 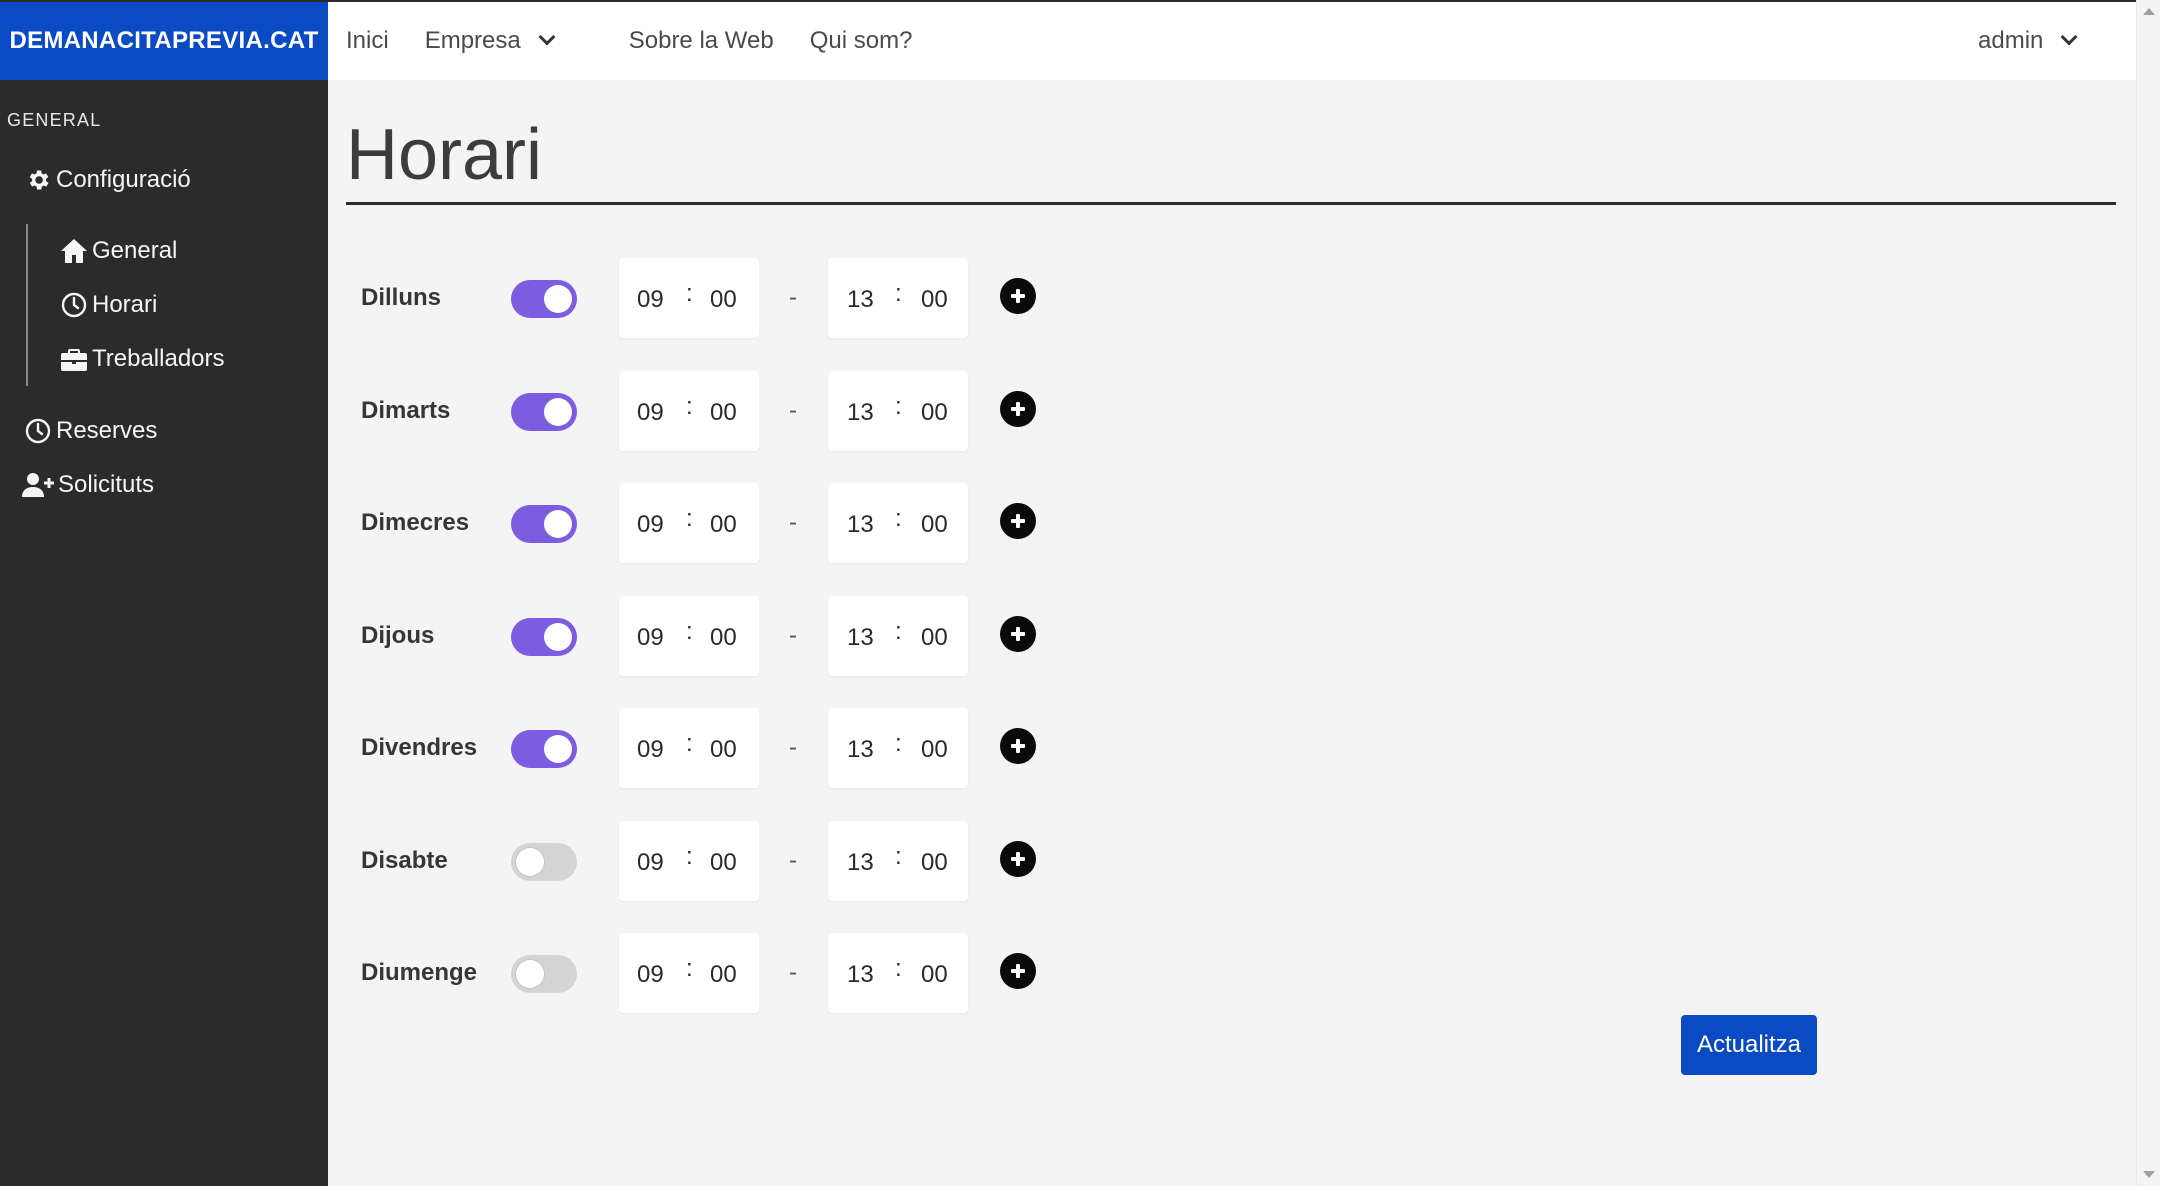 What do you see at coordinates (406, 410) in the screenshot?
I see `day-label: Dimarts` at bounding box center [406, 410].